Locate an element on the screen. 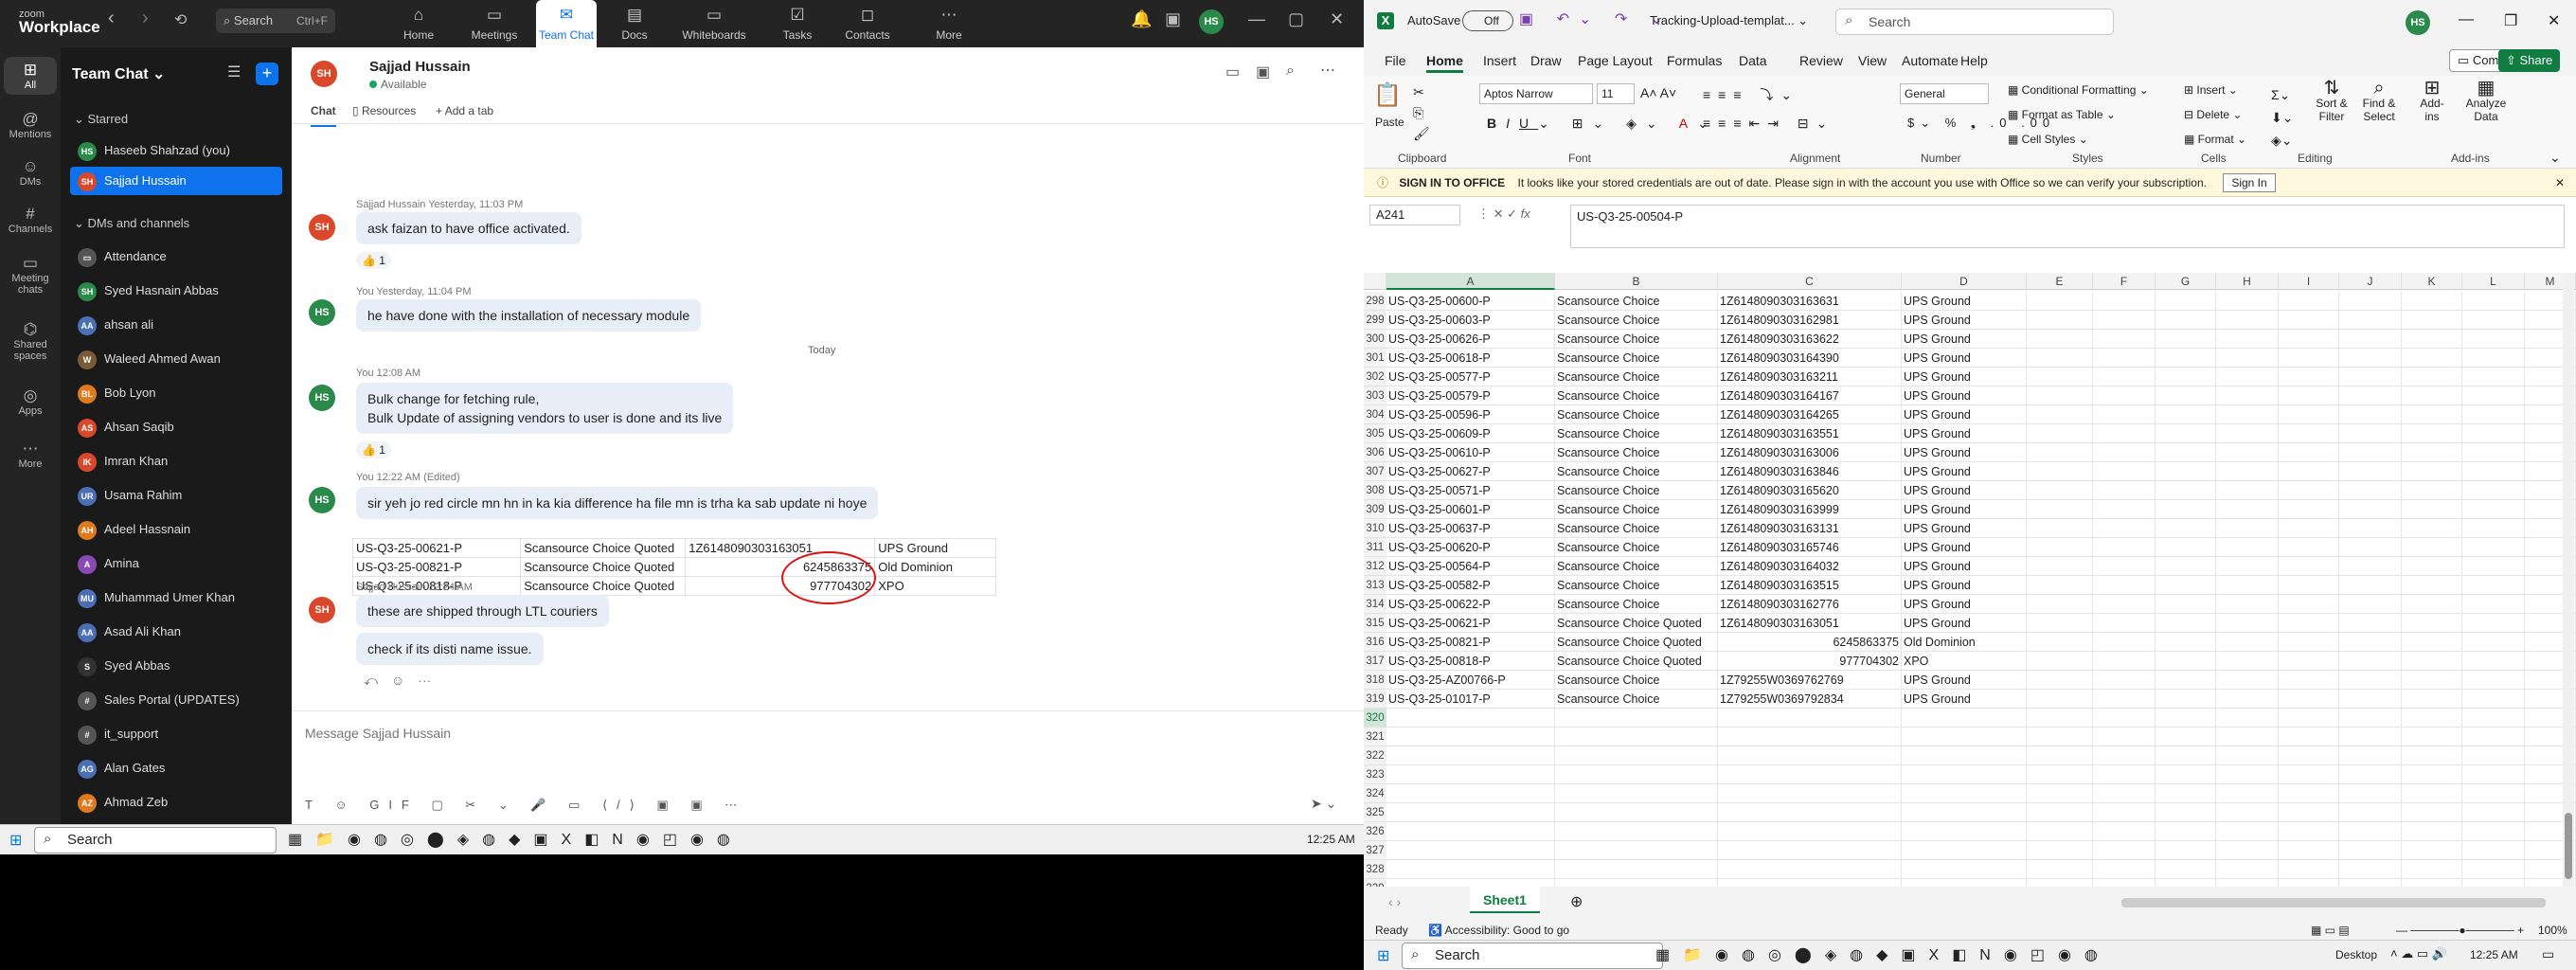  sidebar-item: AA ahsan ali is located at coordinates (176, 325).